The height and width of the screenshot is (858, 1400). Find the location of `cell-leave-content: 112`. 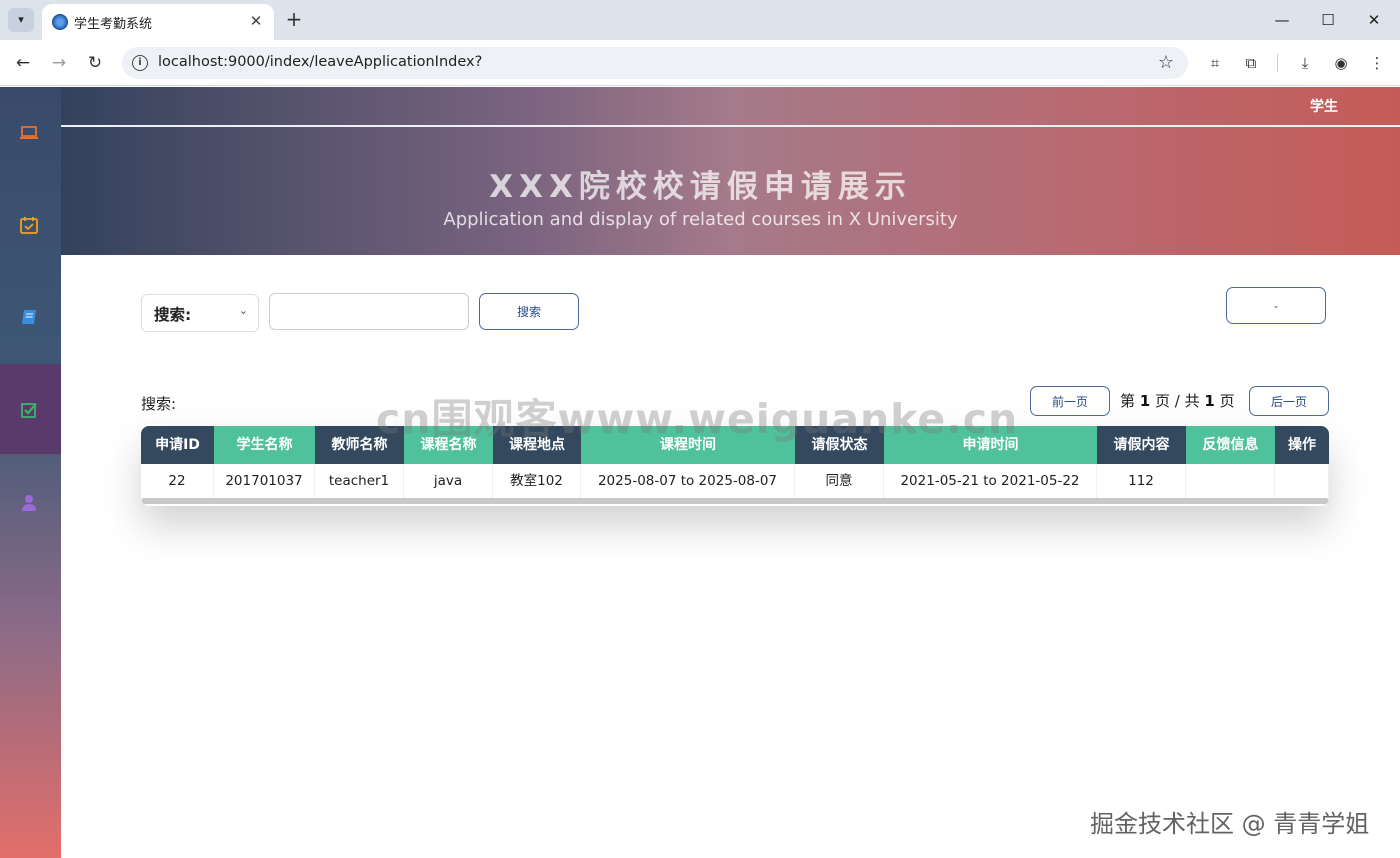

cell-leave-content: 112 is located at coordinates (1141, 481).